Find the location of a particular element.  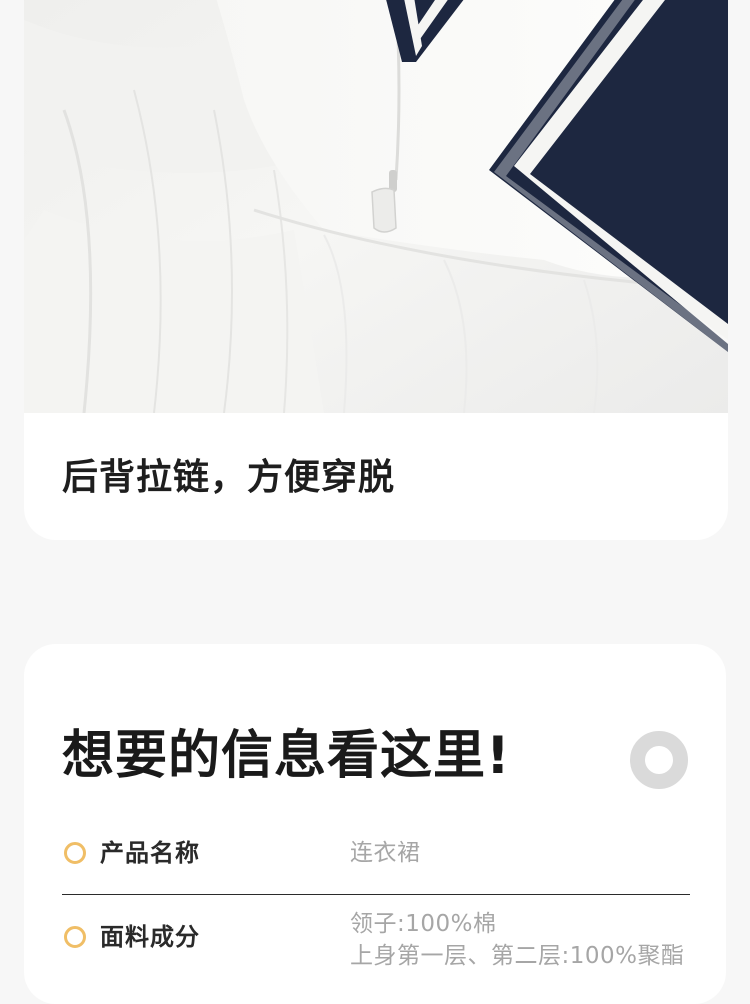

info-row-value: 上身第一层、第二层:100%聚酯 is located at coordinates (517, 956).